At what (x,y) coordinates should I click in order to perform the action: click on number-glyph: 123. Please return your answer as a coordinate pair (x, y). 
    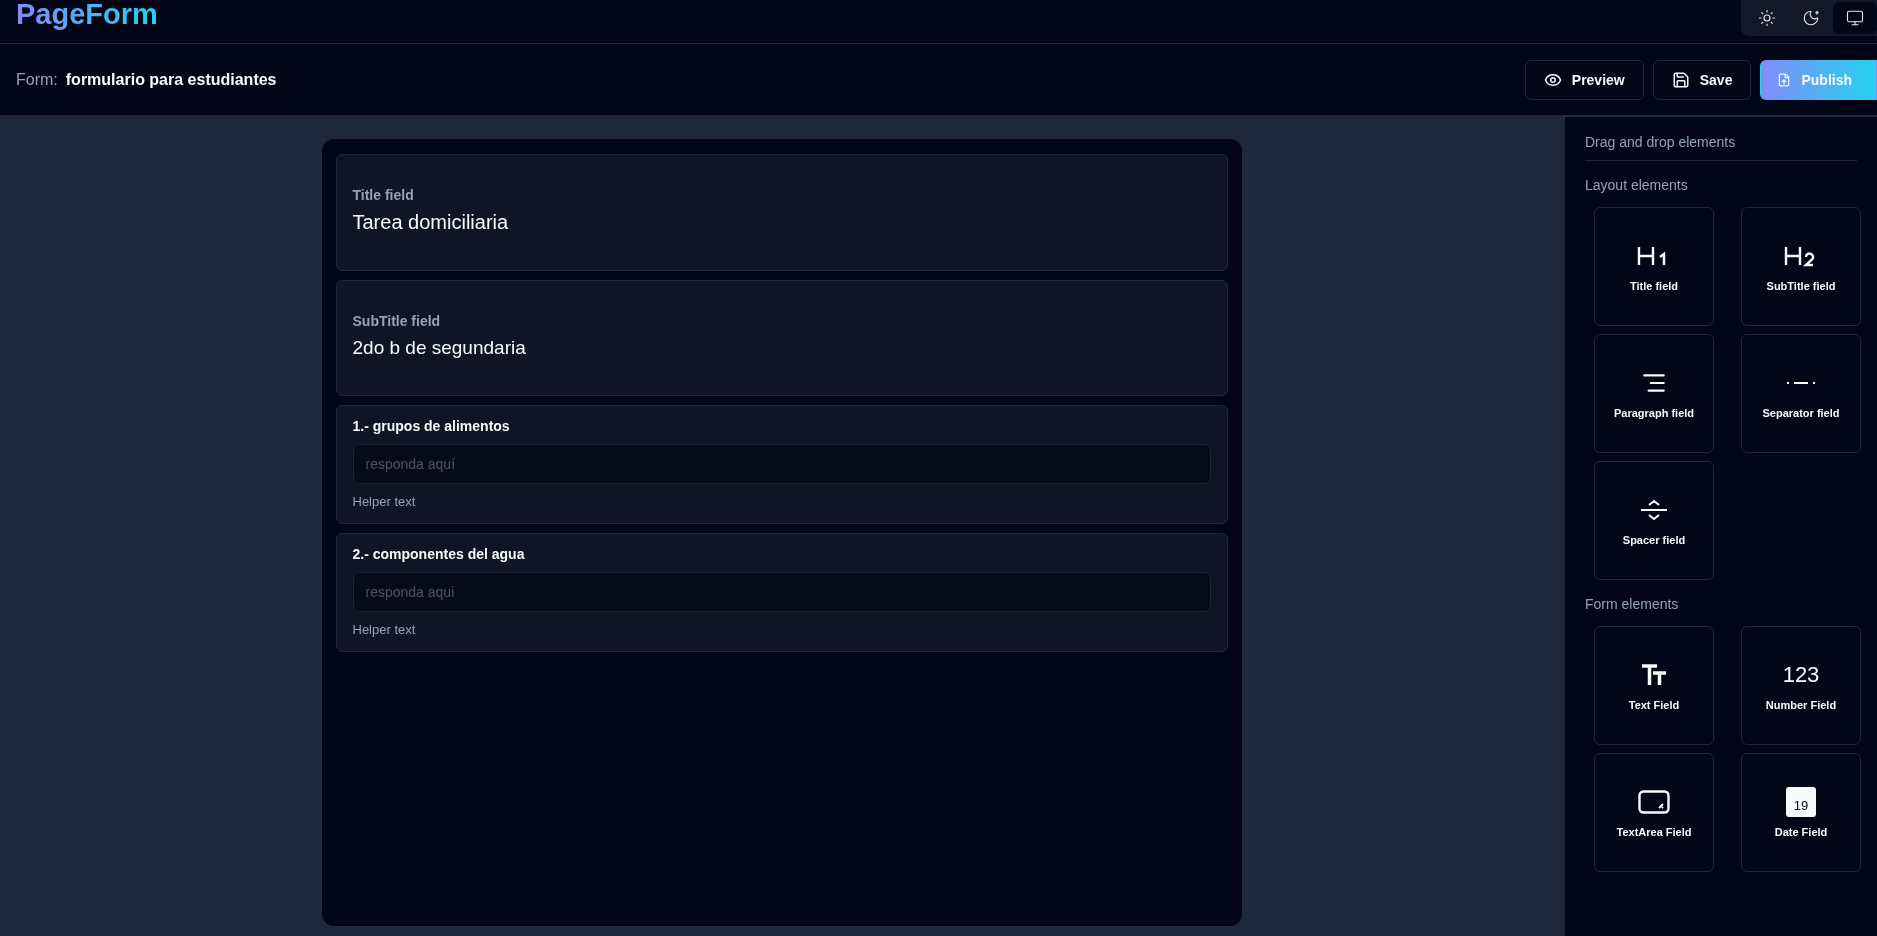
    Looking at the image, I should click on (1801, 674).